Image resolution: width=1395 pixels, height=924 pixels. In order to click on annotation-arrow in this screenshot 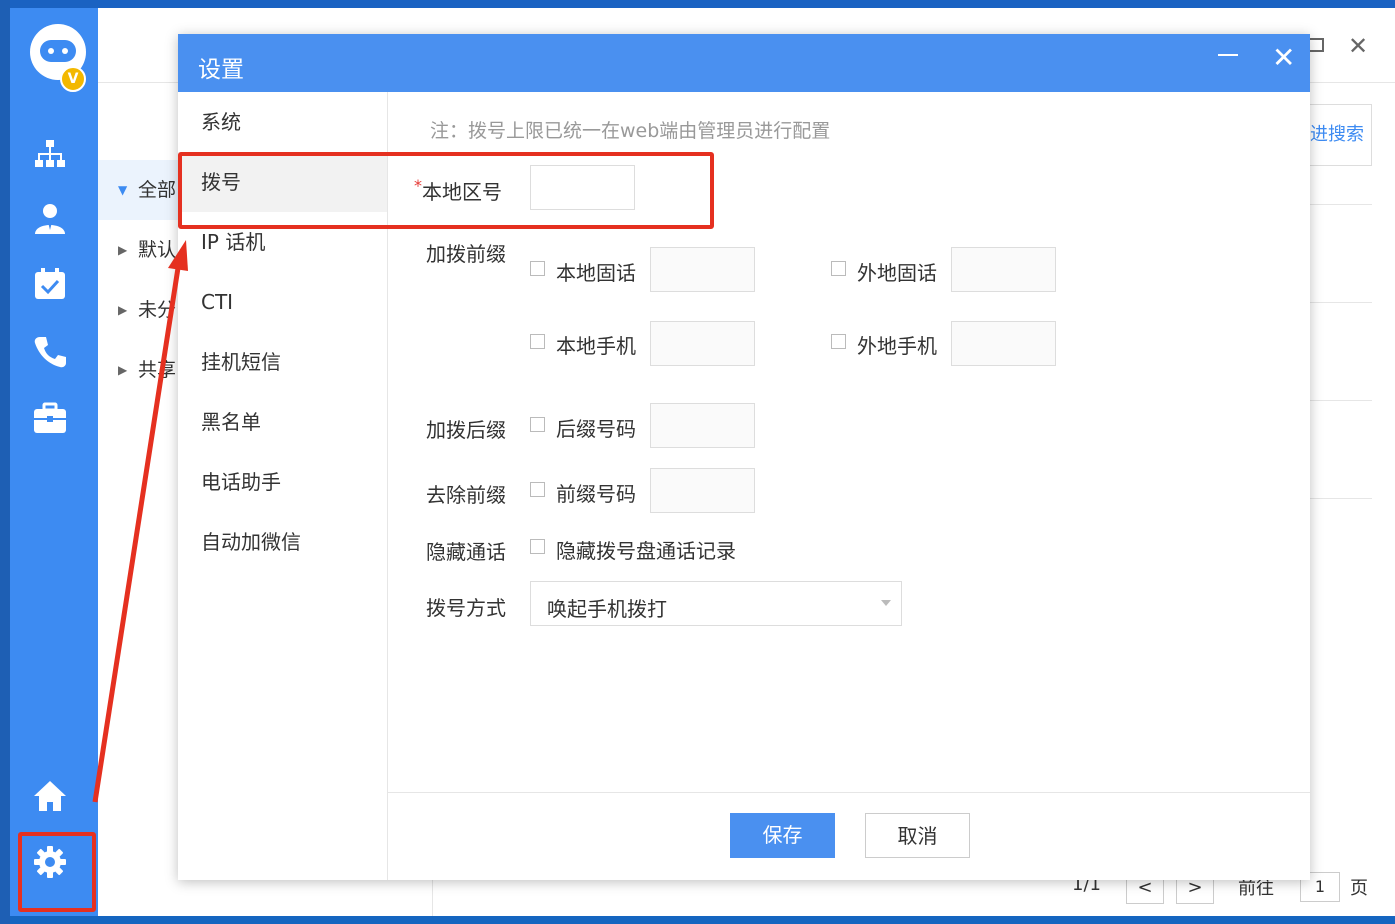, I will do `click(140, 521)`.